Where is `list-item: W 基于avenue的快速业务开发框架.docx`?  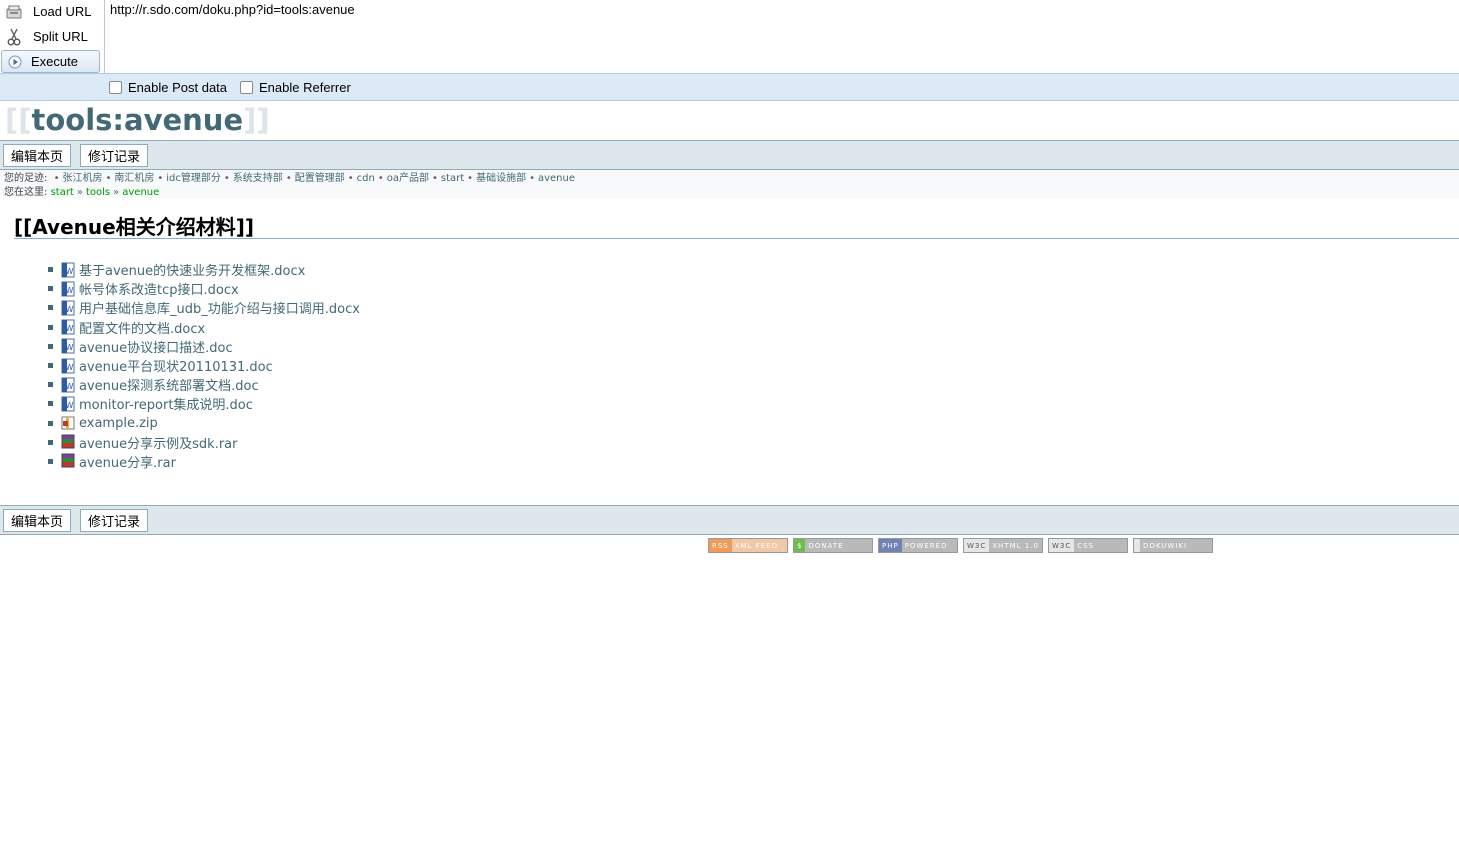
list-item: W 基于avenue的快速业务开发框架.docx is located at coordinates (204, 269).